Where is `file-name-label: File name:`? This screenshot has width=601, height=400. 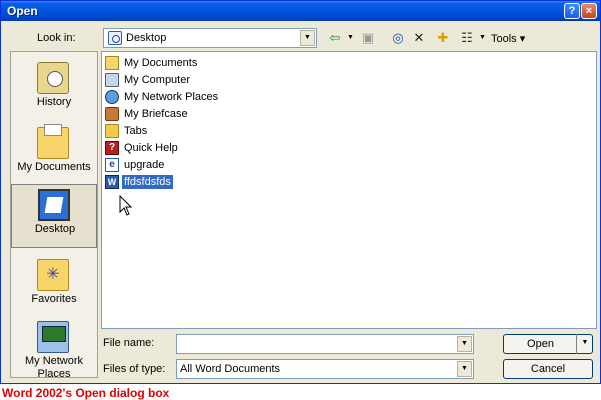 file-name-label: File name: is located at coordinates (129, 343).